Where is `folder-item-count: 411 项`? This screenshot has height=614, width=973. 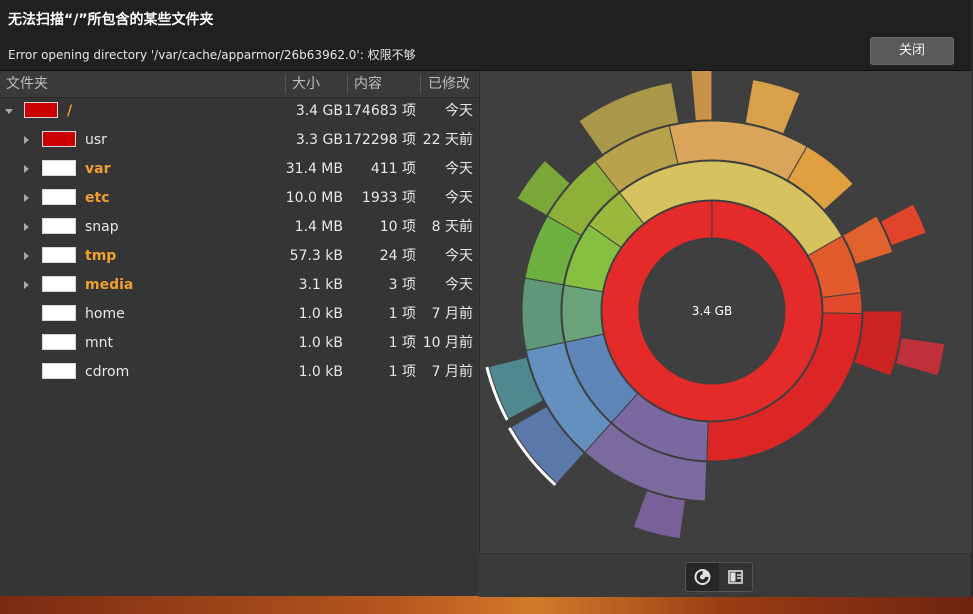
folder-item-count: 411 项 is located at coordinates (393, 169).